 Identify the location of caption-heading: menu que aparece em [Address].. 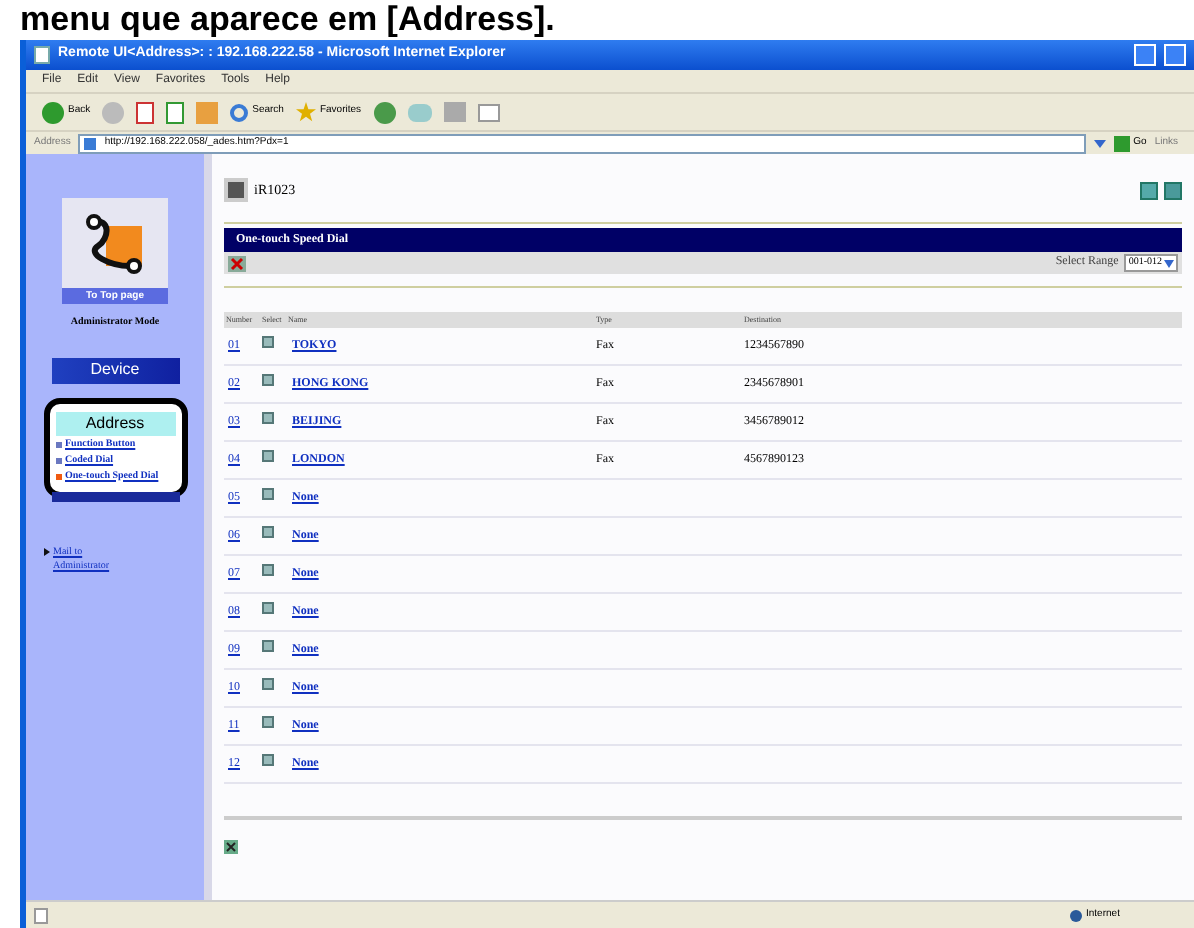
(287, 20).